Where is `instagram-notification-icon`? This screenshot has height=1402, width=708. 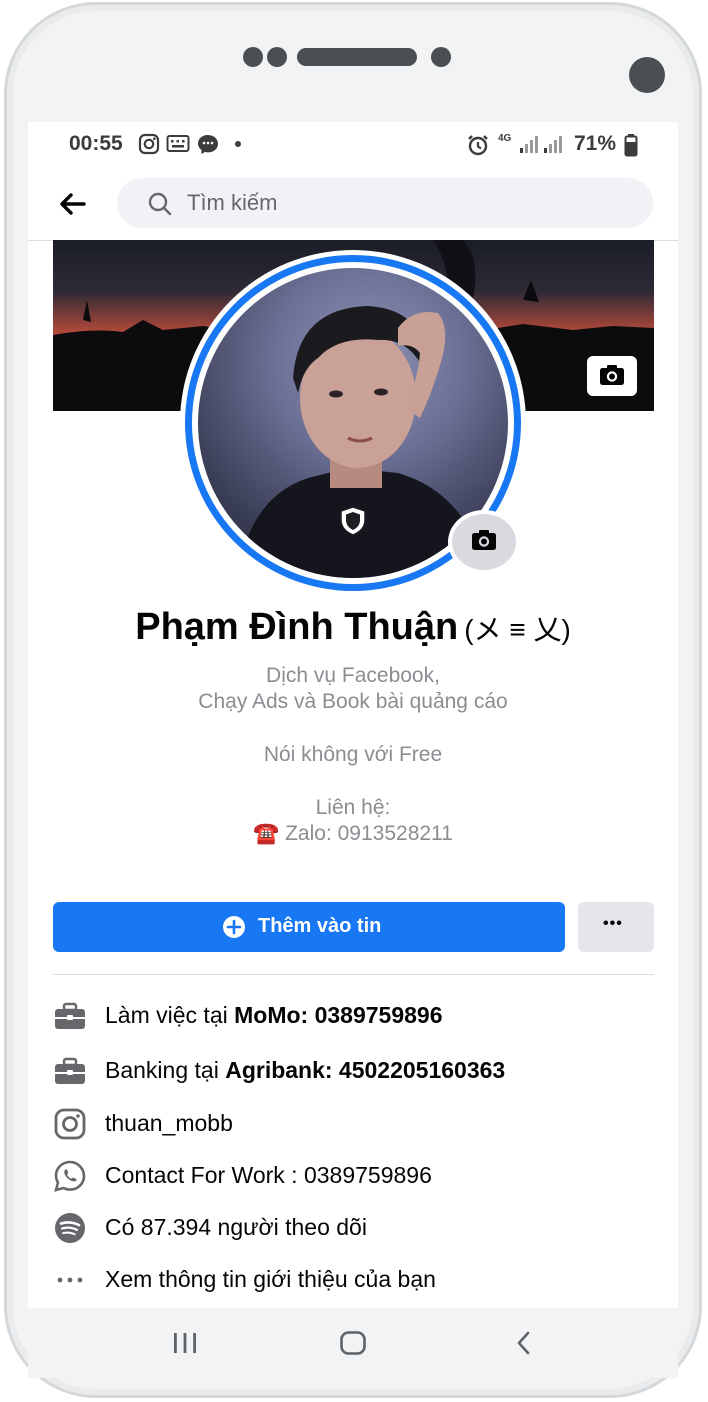 instagram-notification-icon is located at coordinates (149, 144).